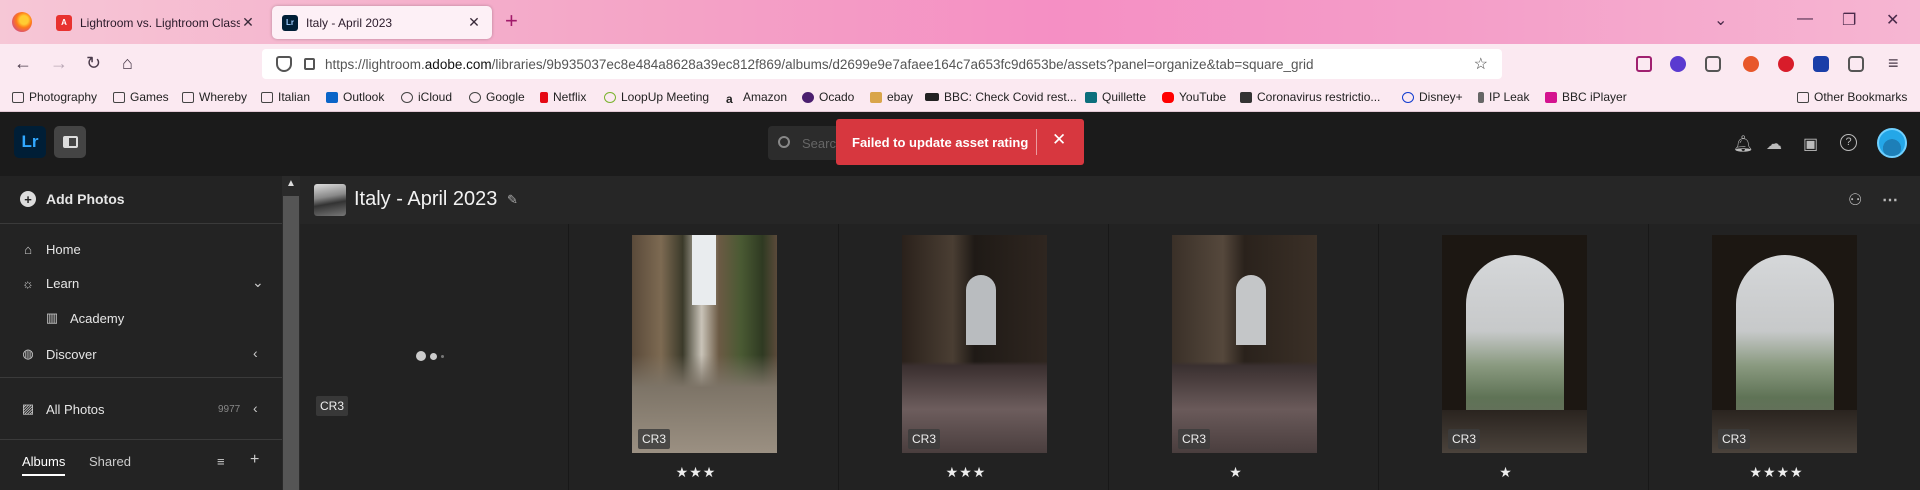 The height and width of the screenshot is (490, 1920). Describe the element at coordinates (1852, 97) in the screenshot. I see `bookmark-other: Other Bookmarks` at that location.